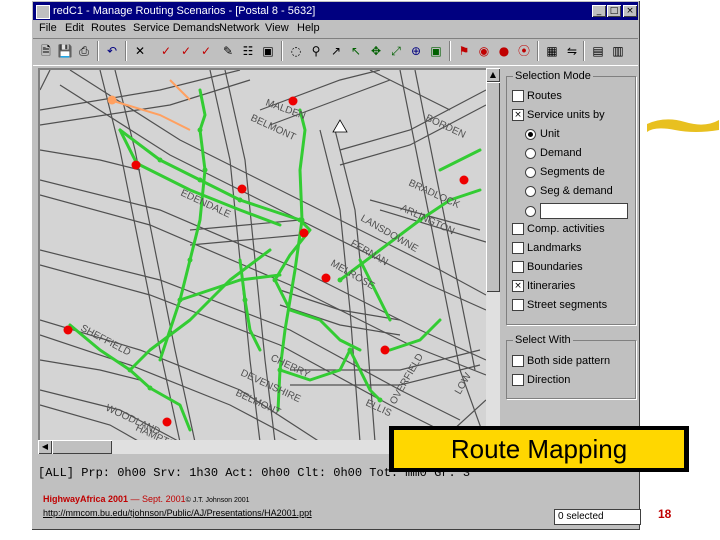  Describe the element at coordinates (308, 28) in the screenshot. I see `menu-help: Help` at that location.